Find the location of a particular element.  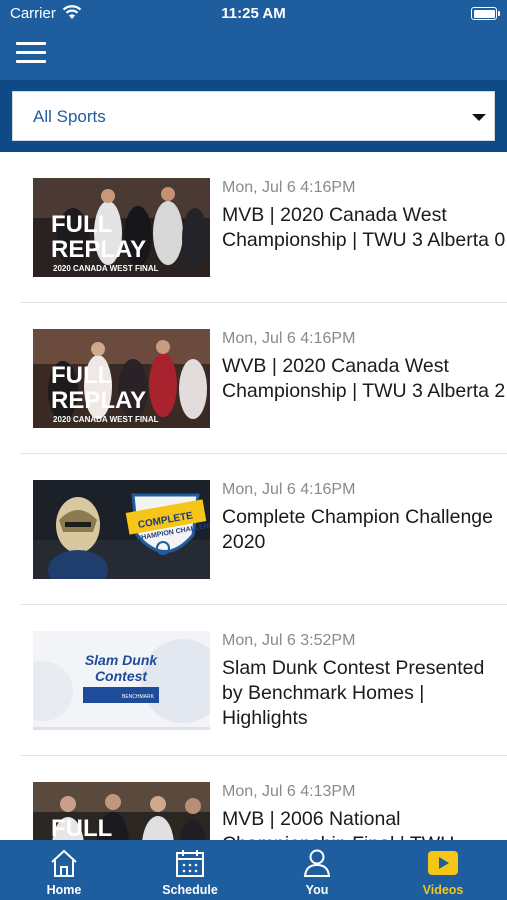

video-thumbnail: Slam Dunk Contest BENCHMARK is located at coordinates (121, 680).